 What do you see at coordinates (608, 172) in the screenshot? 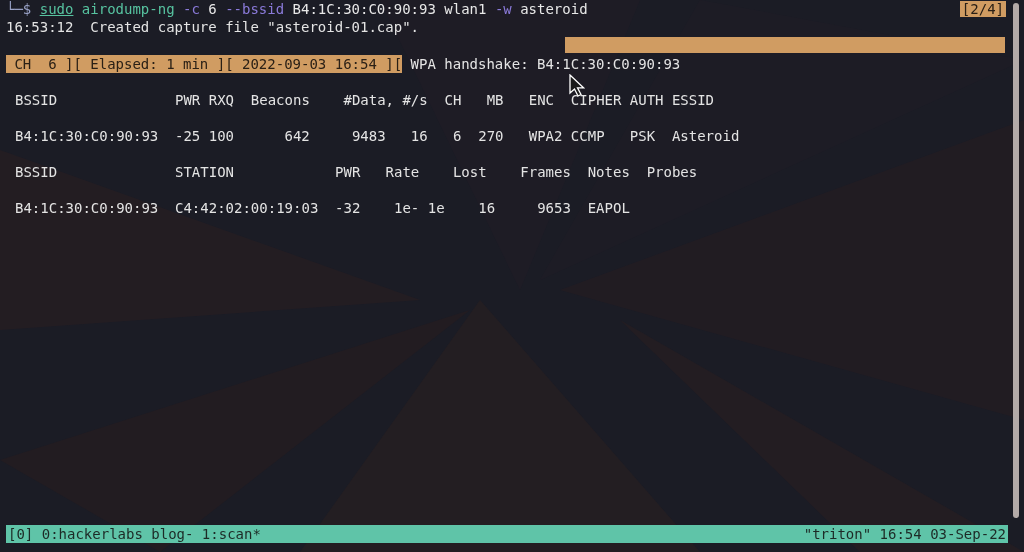
I see `column-header: Notes` at bounding box center [608, 172].